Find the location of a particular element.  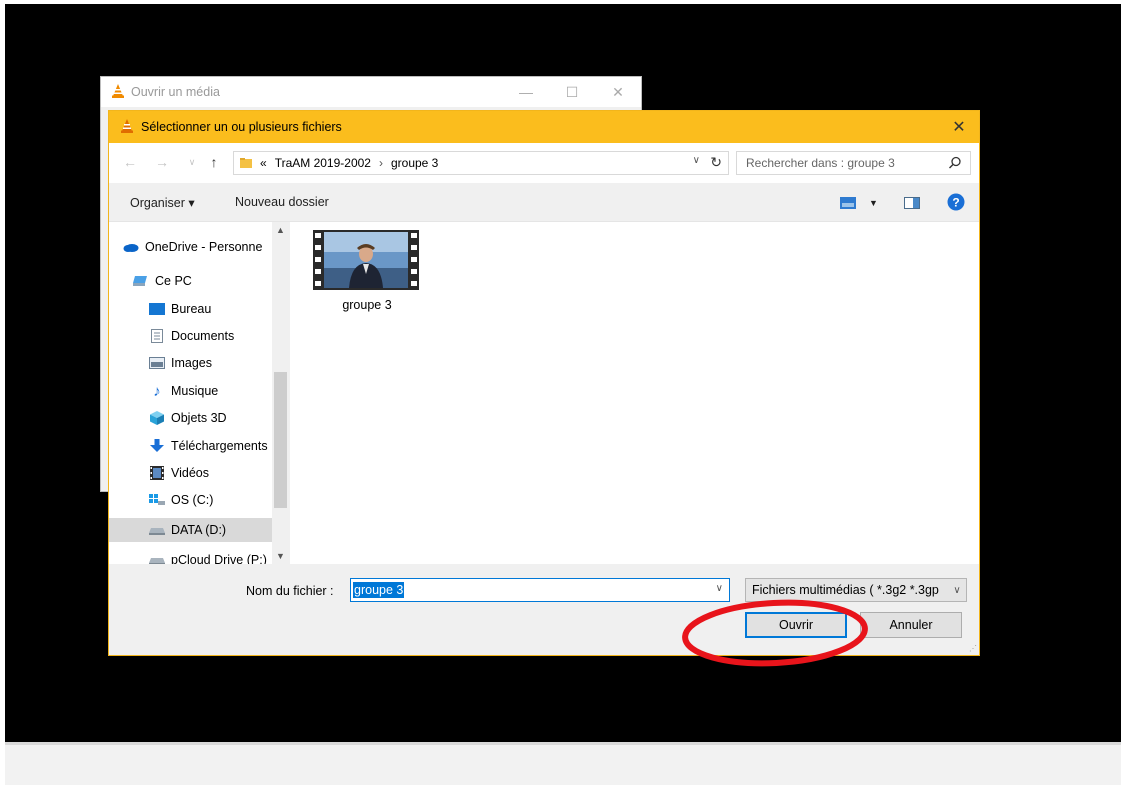

nav-item-downloads: Téléchargements is located at coordinates (219, 446).